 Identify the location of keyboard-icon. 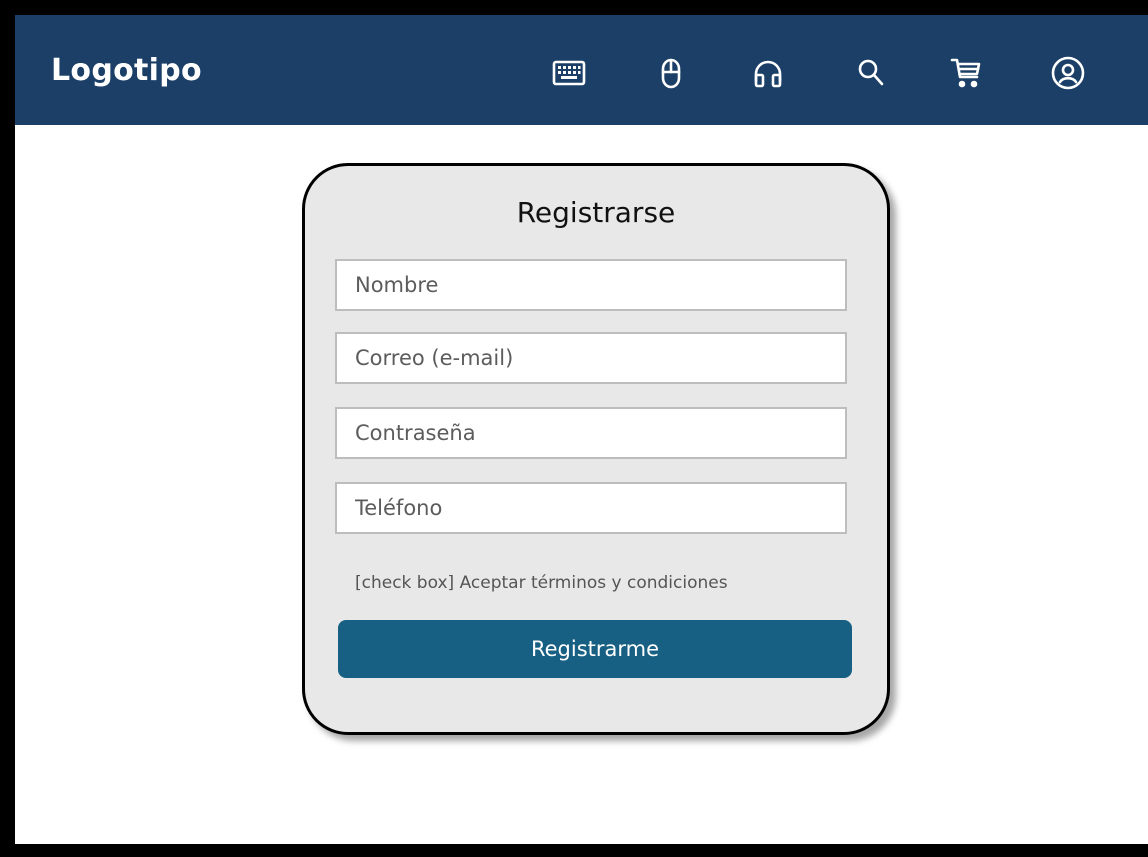
(569, 73).